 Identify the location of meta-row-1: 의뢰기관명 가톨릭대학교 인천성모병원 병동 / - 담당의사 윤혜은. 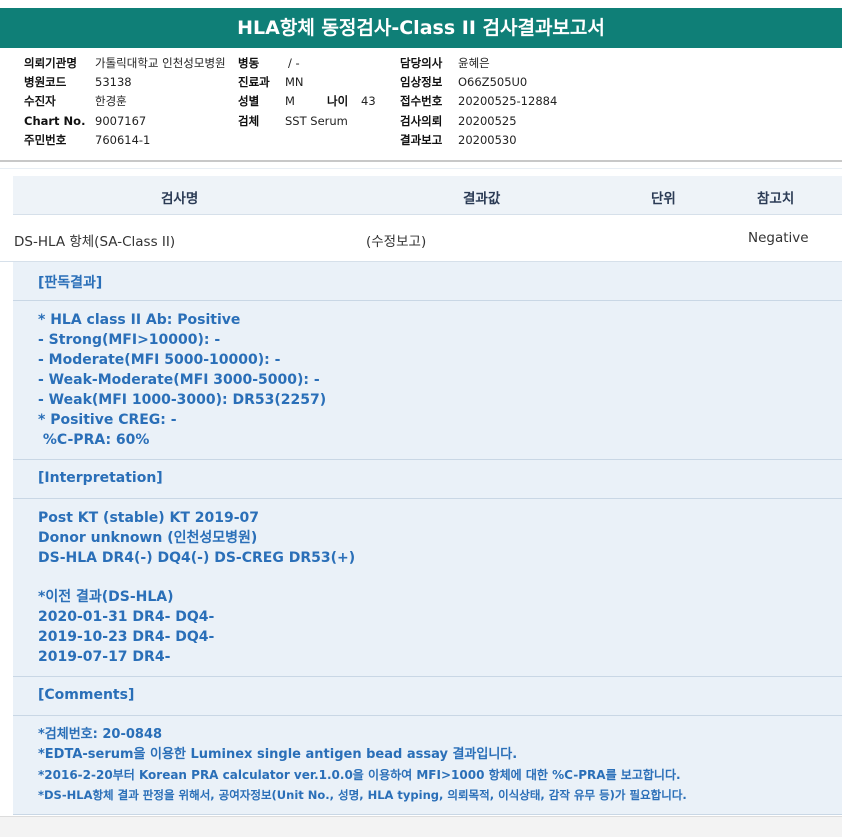
(421, 63).